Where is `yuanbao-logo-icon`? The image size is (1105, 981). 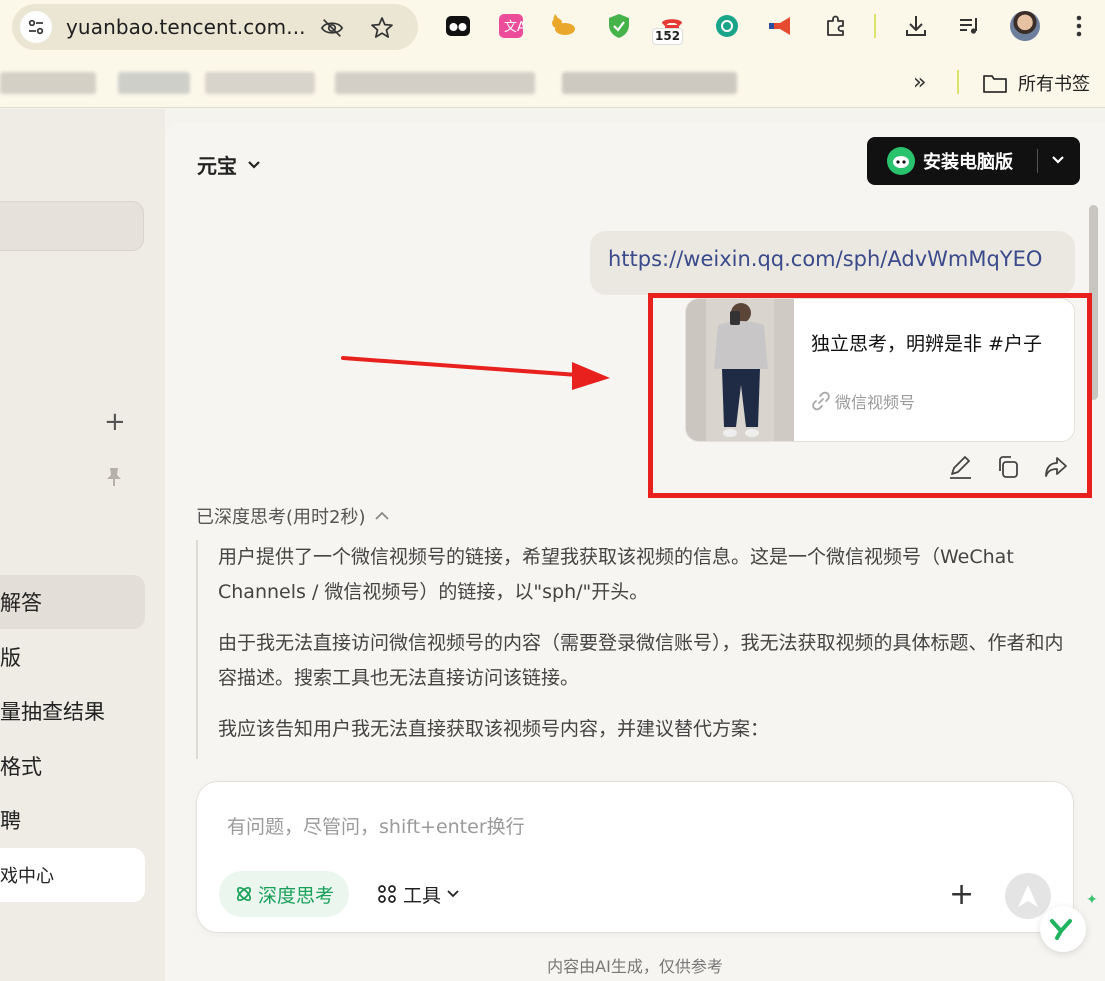
yuanbao-logo-icon is located at coordinates (901, 161).